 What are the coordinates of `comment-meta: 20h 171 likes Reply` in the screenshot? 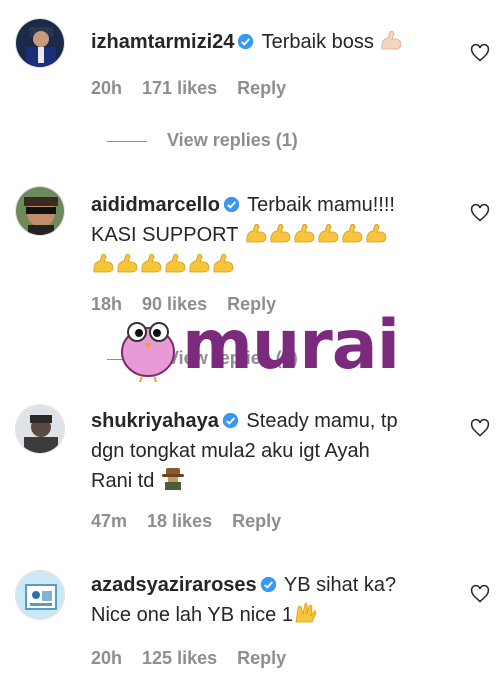 It's located at (198, 88).